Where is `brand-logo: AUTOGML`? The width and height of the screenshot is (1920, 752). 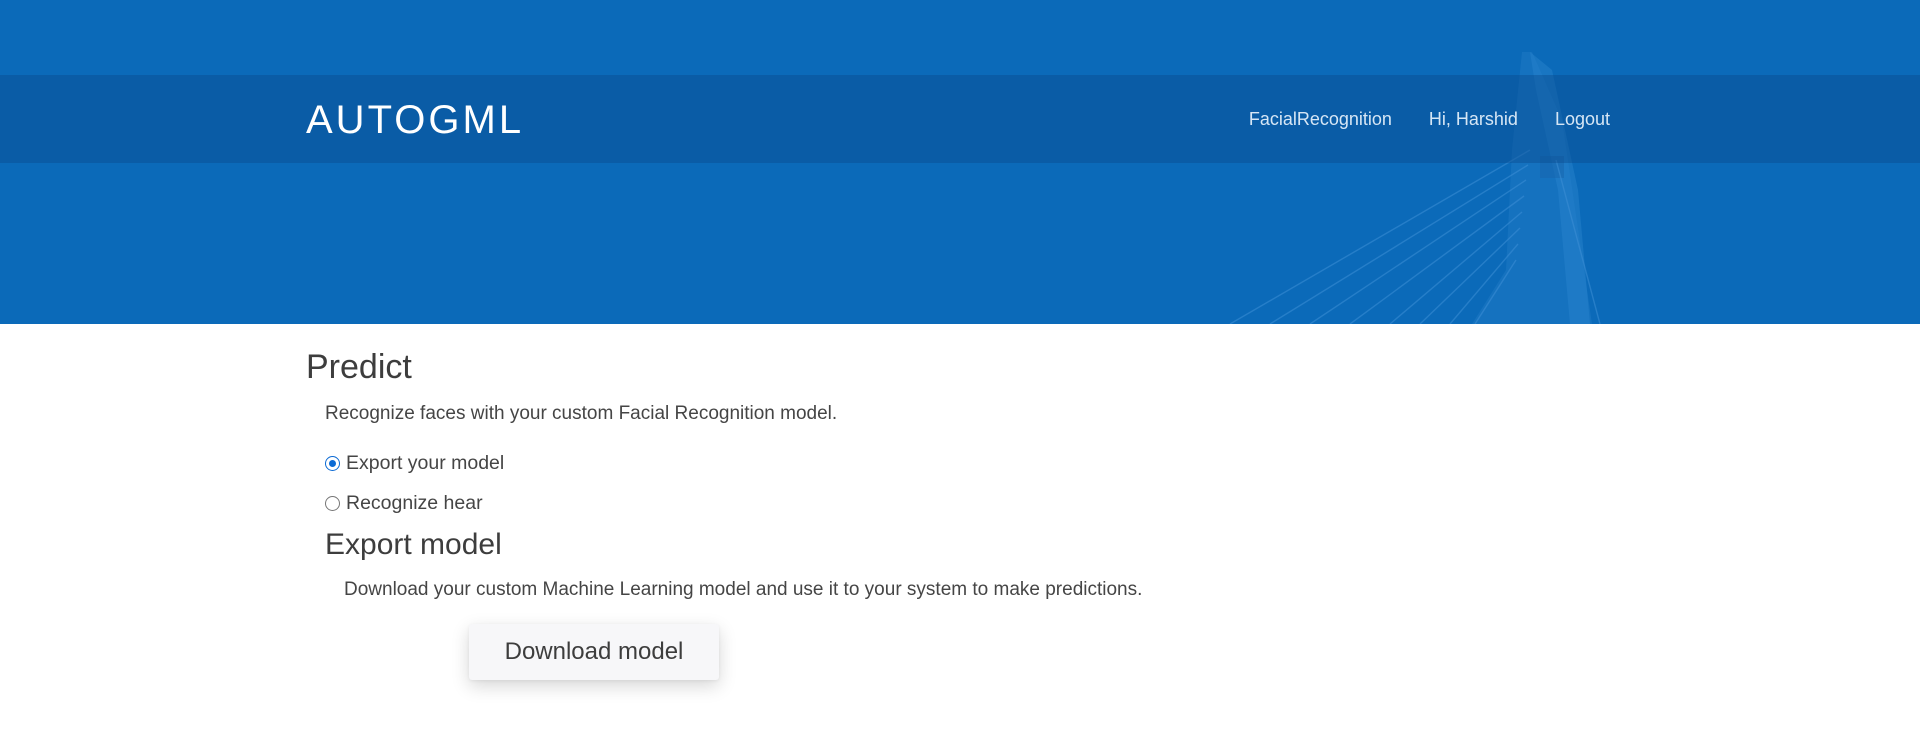 brand-logo: AUTOGML is located at coordinates (415, 120).